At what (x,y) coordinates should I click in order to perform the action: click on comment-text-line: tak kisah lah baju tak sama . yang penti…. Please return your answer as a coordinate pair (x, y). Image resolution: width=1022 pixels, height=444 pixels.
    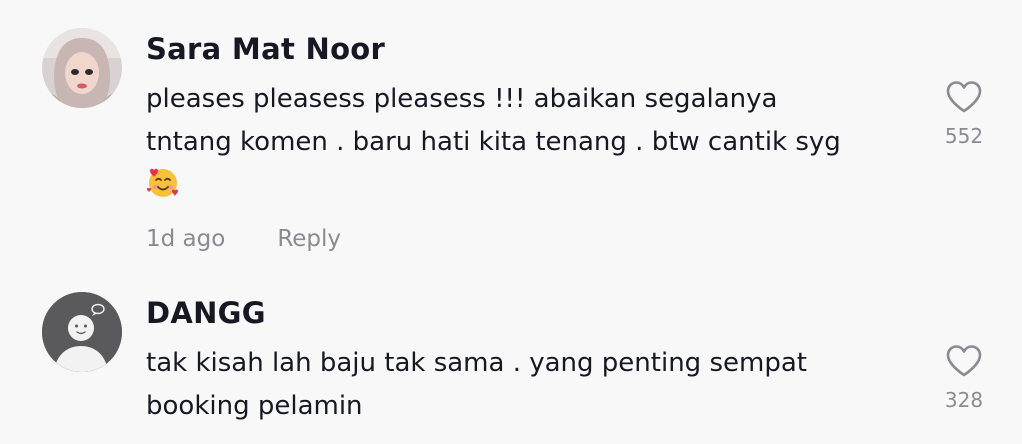
    Looking at the image, I should click on (476, 363).